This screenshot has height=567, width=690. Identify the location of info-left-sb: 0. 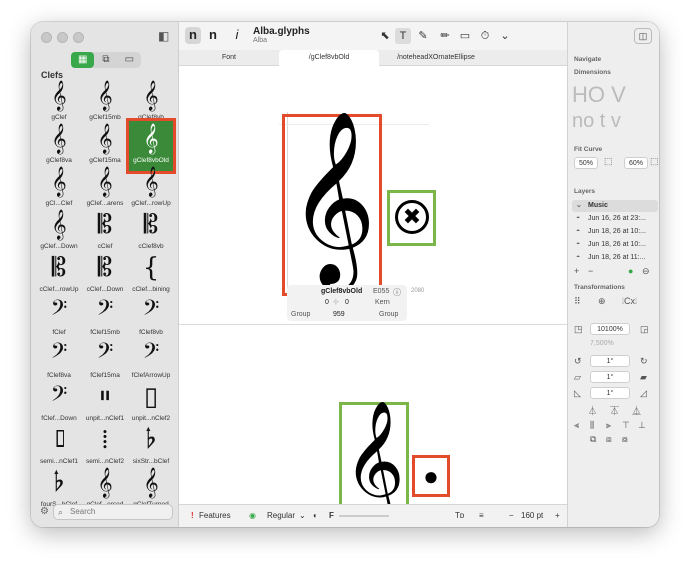
(327, 302).